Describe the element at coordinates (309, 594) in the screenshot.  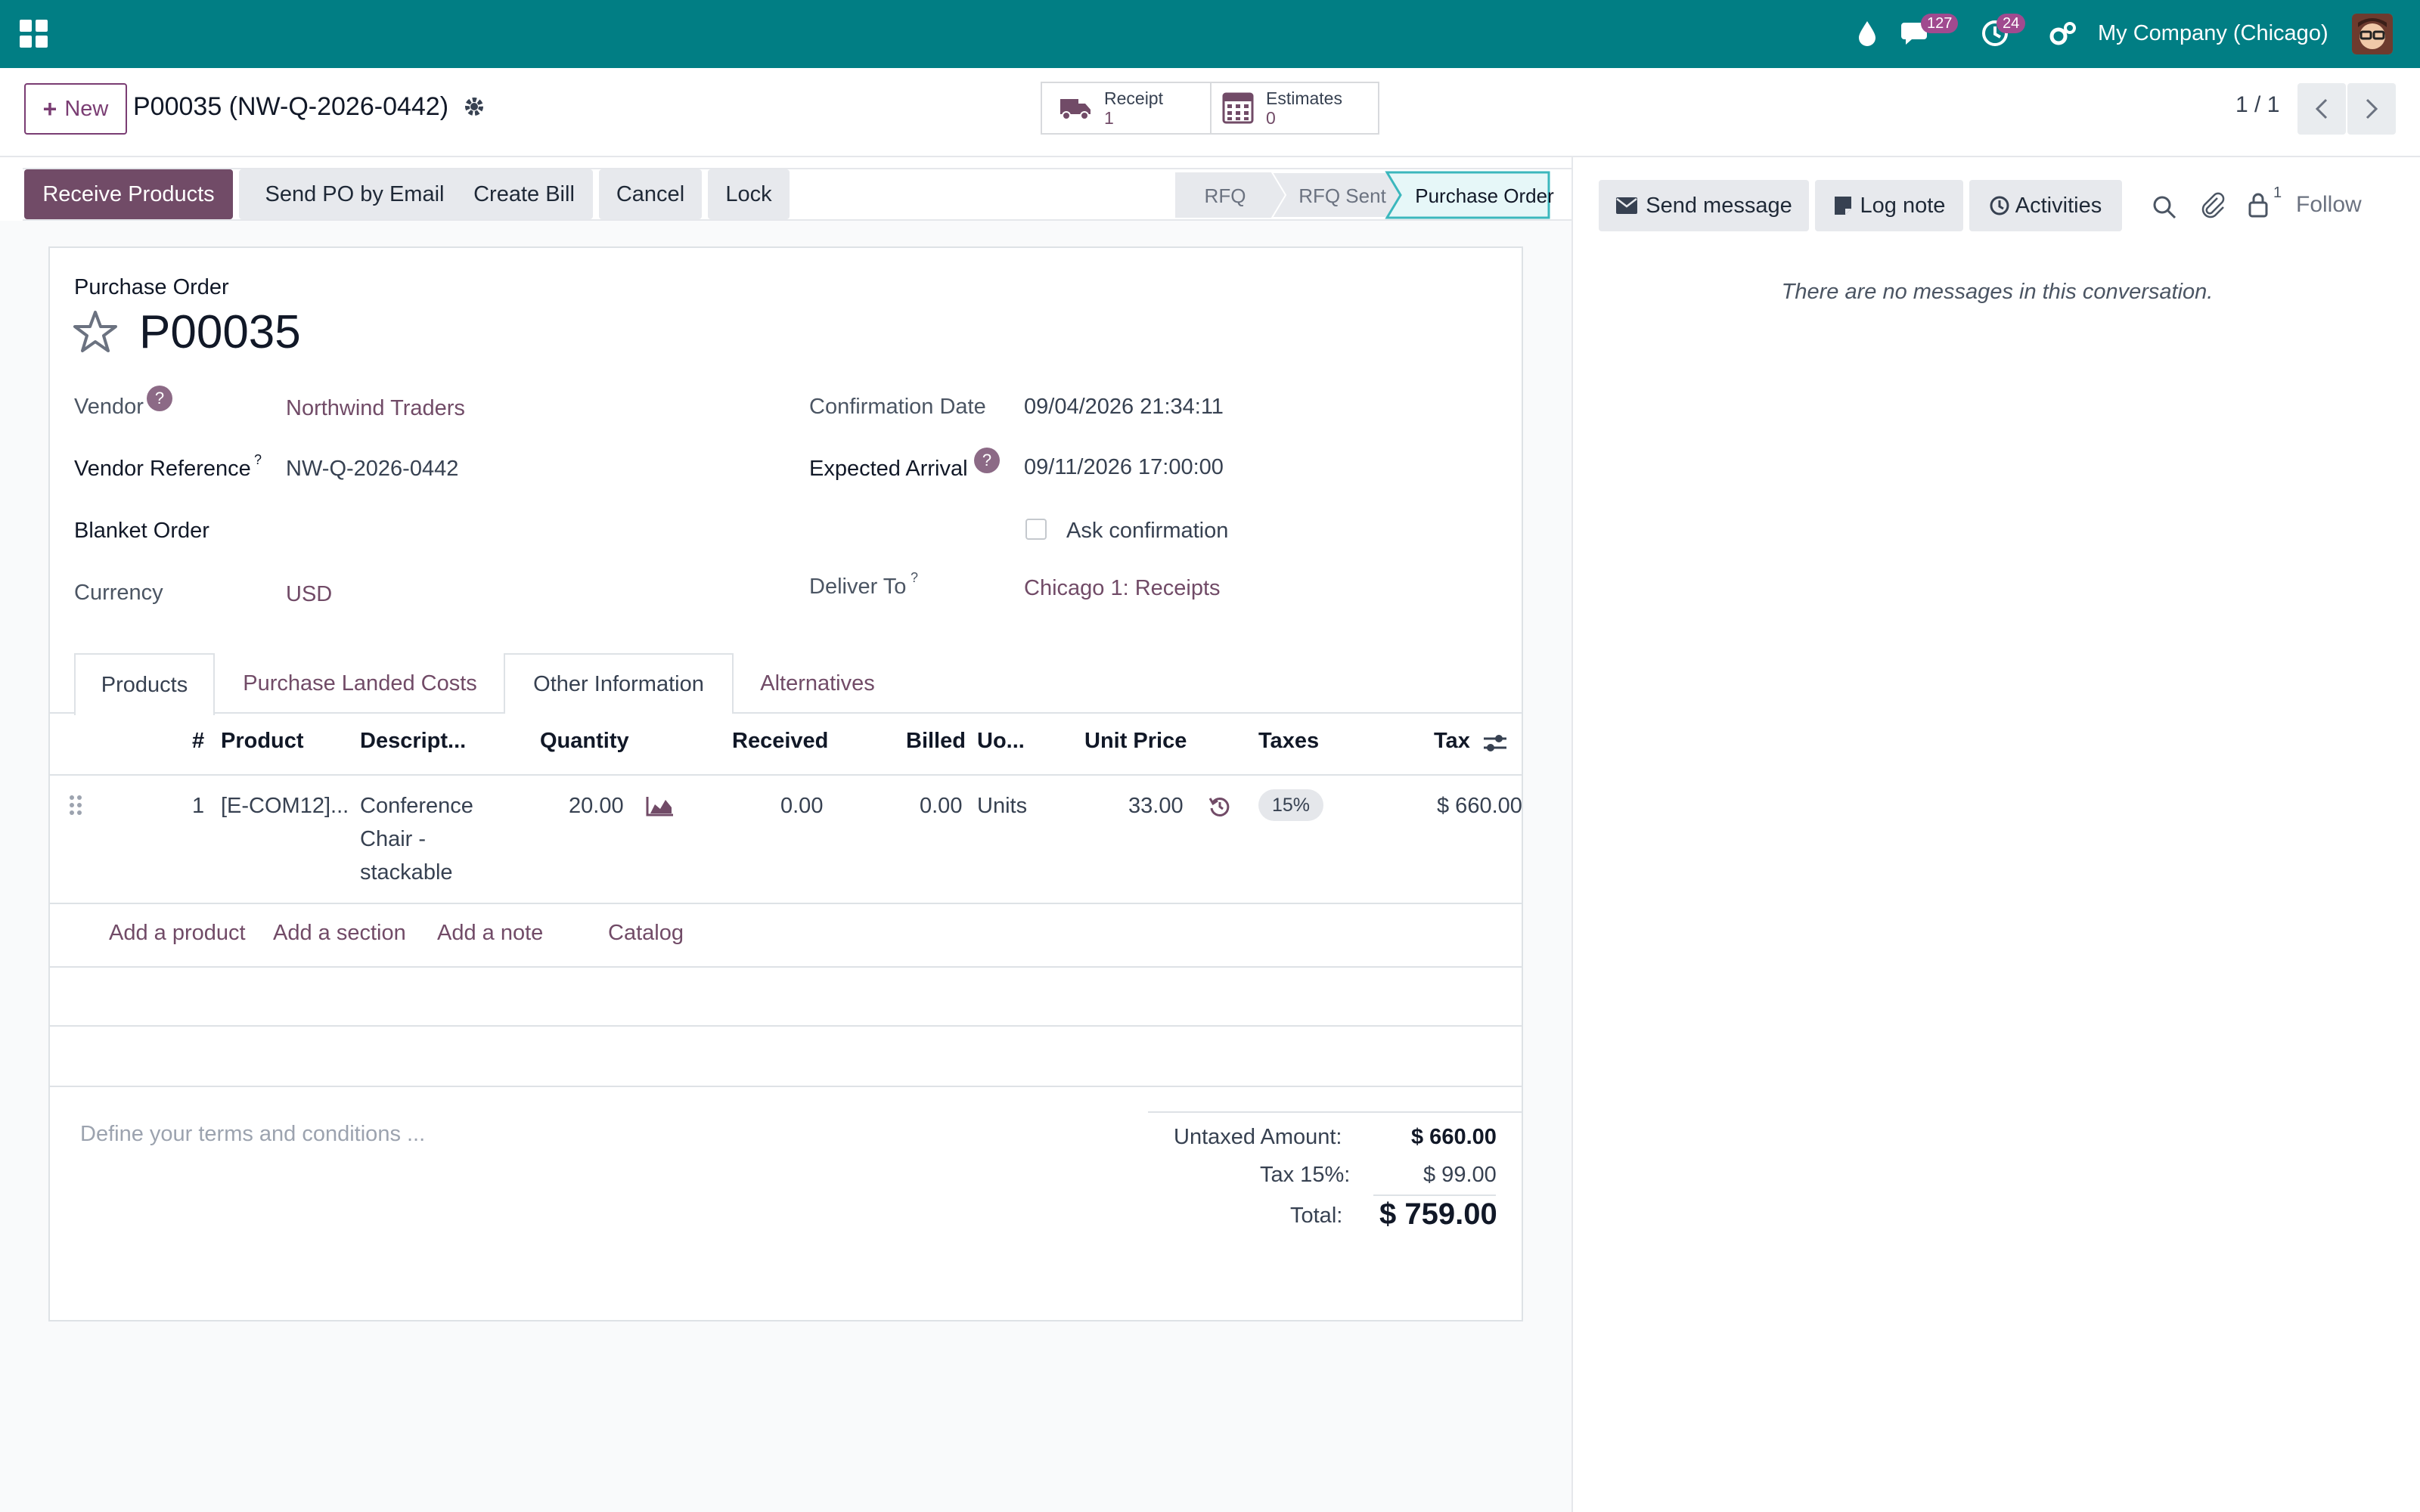
I see `currency-field: USD` at that location.